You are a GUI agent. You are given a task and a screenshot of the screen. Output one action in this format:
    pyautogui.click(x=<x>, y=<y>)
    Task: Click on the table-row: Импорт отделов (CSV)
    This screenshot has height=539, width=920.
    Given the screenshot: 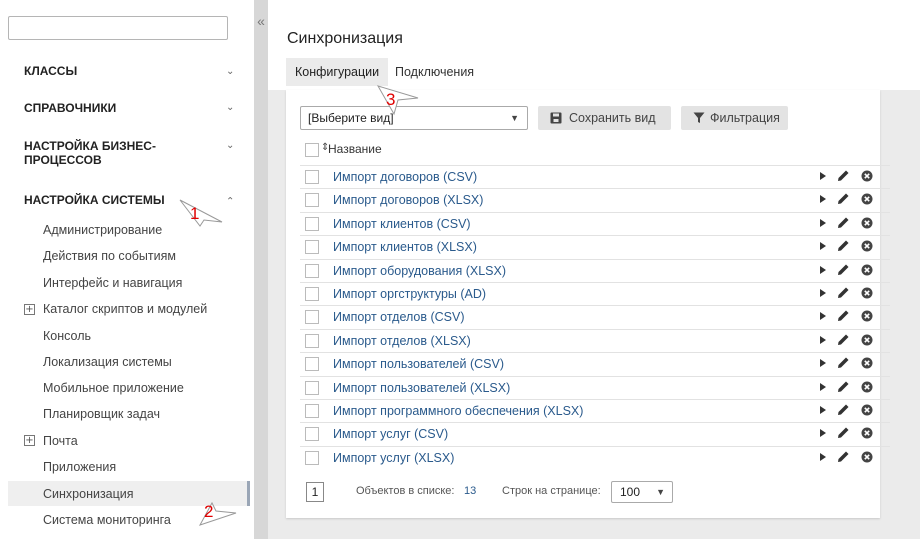 What is the action you would take?
    pyautogui.click(x=595, y=316)
    